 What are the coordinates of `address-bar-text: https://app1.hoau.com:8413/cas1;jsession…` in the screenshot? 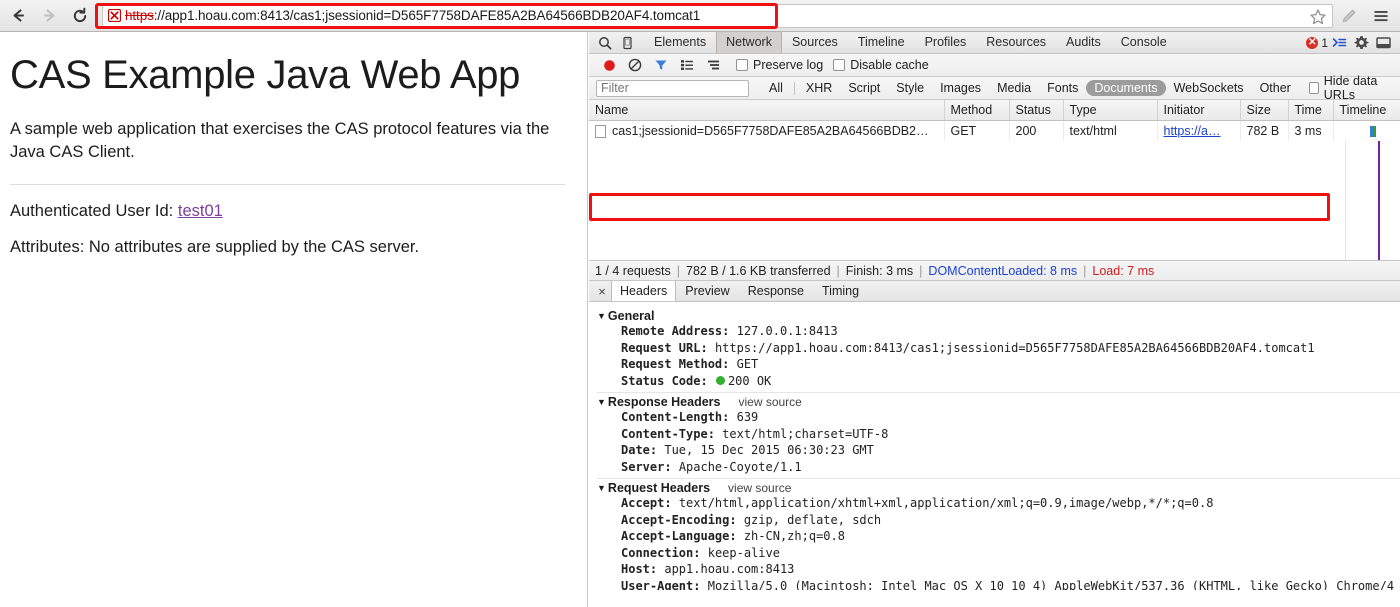 It's located at (412, 15).